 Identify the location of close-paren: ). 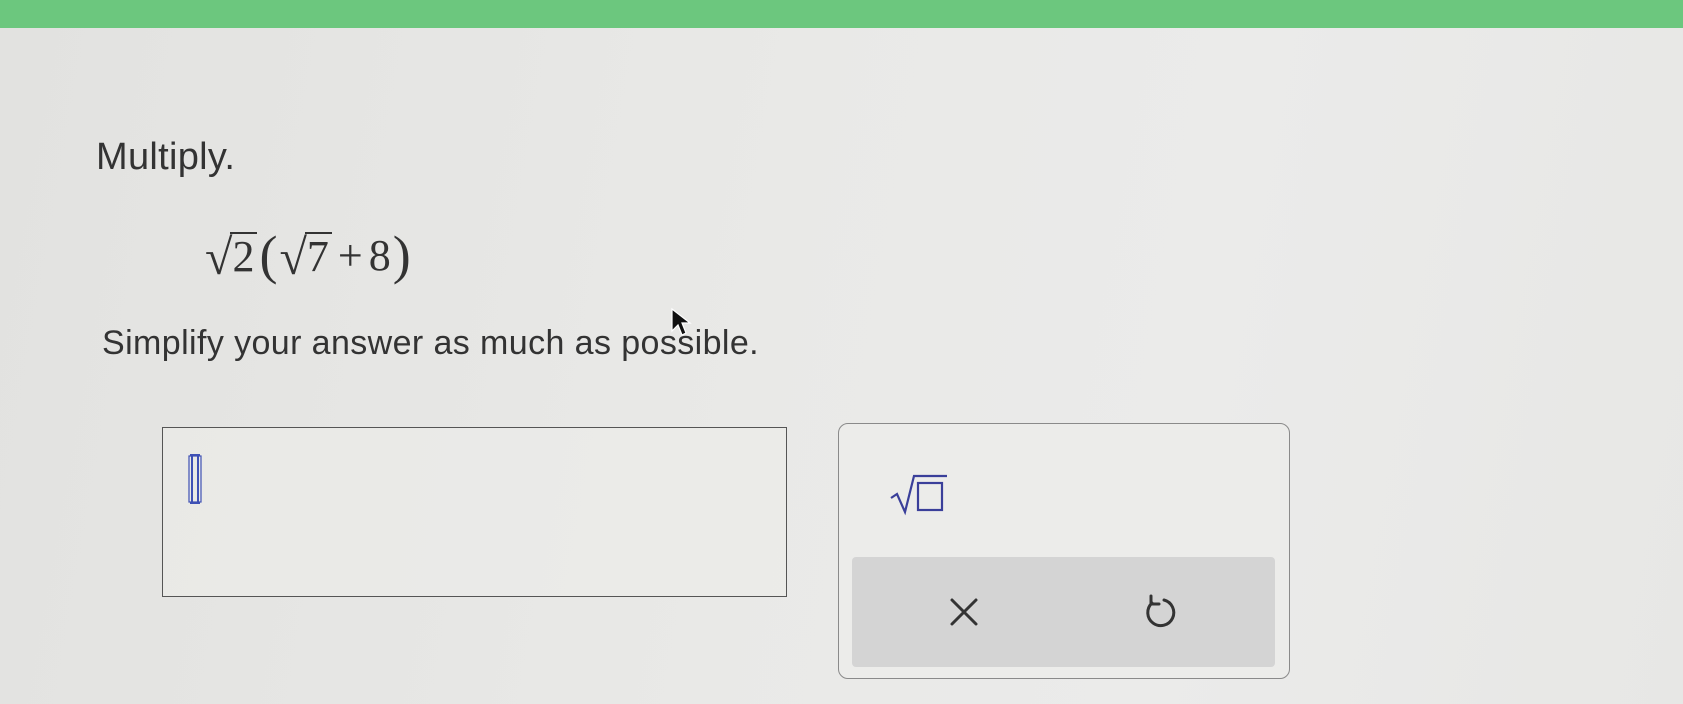
(401, 255).